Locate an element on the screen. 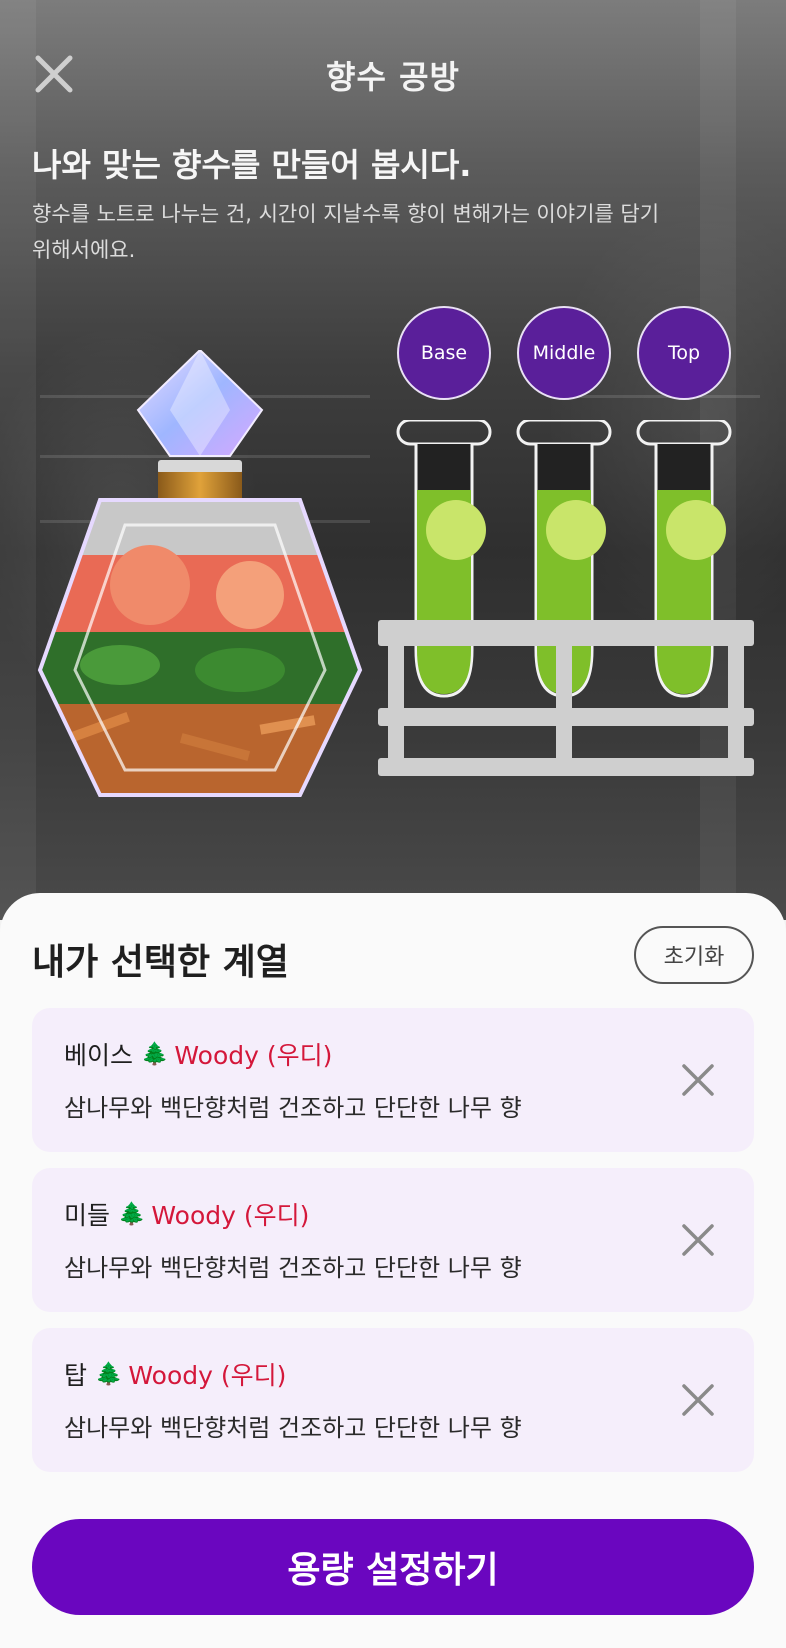  card-heading: 미들 🌲 Woody (우디) is located at coordinates (186, 1214).